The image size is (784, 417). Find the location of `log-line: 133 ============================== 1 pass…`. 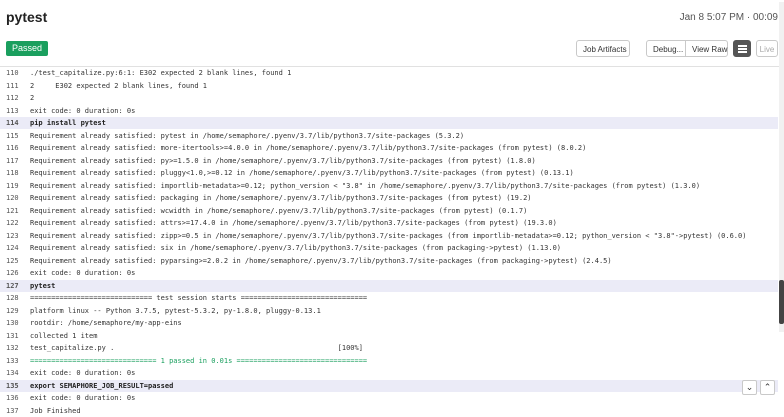

log-line: 133 ============================== 1 pass… is located at coordinates (389, 361).